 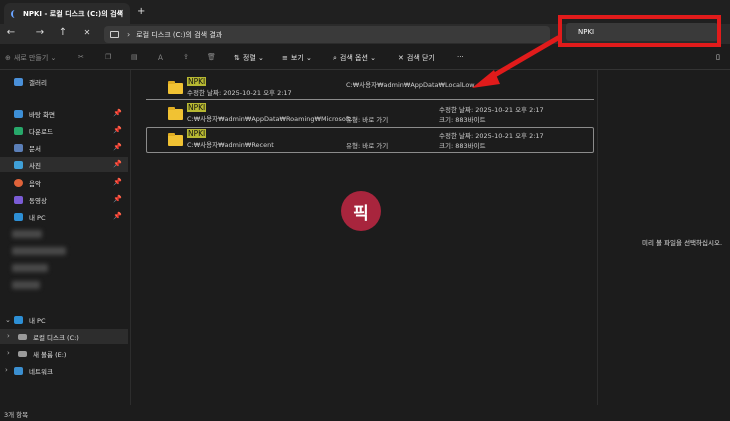 What do you see at coordinates (64, 164) in the screenshot?
I see `sidebar-item-pictures: 사진 📌` at bounding box center [64, 164].